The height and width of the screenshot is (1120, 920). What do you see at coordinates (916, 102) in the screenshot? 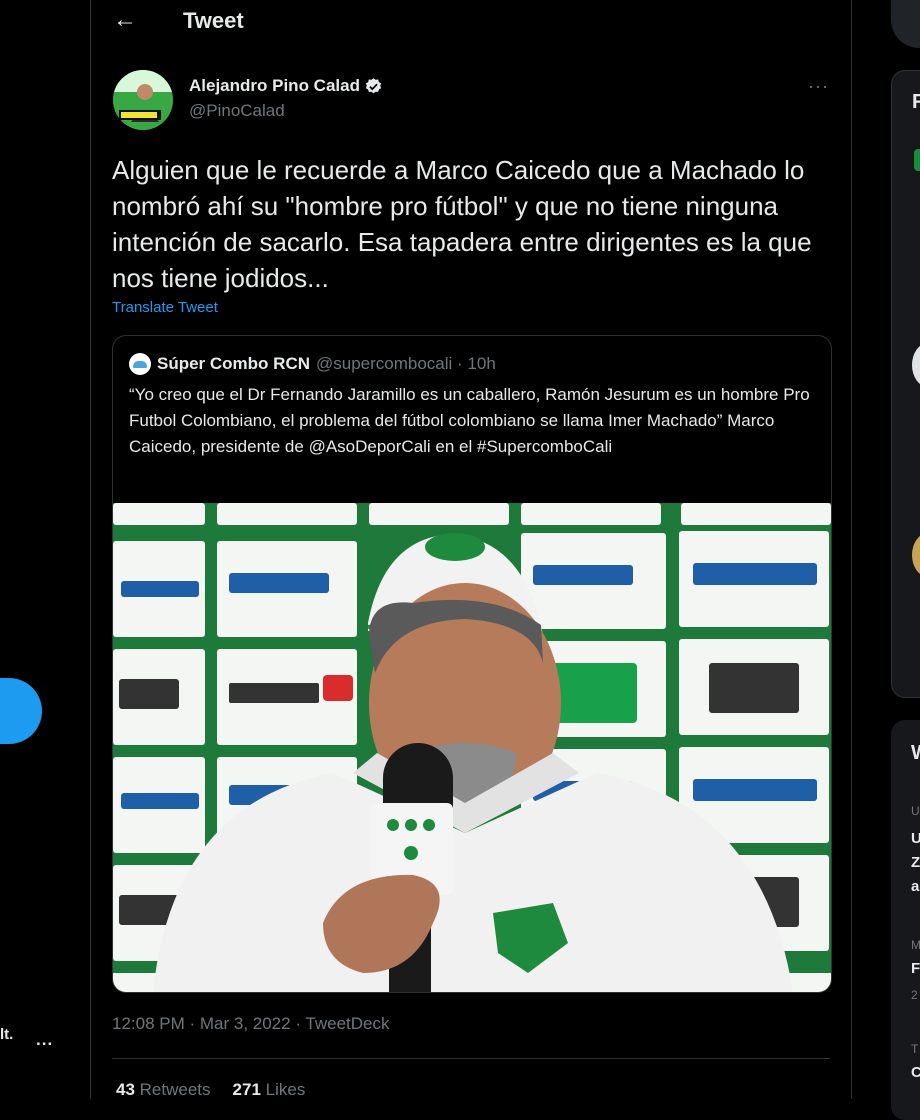
I see `card-heading-fragment: F` at bounding box center [916, 102].